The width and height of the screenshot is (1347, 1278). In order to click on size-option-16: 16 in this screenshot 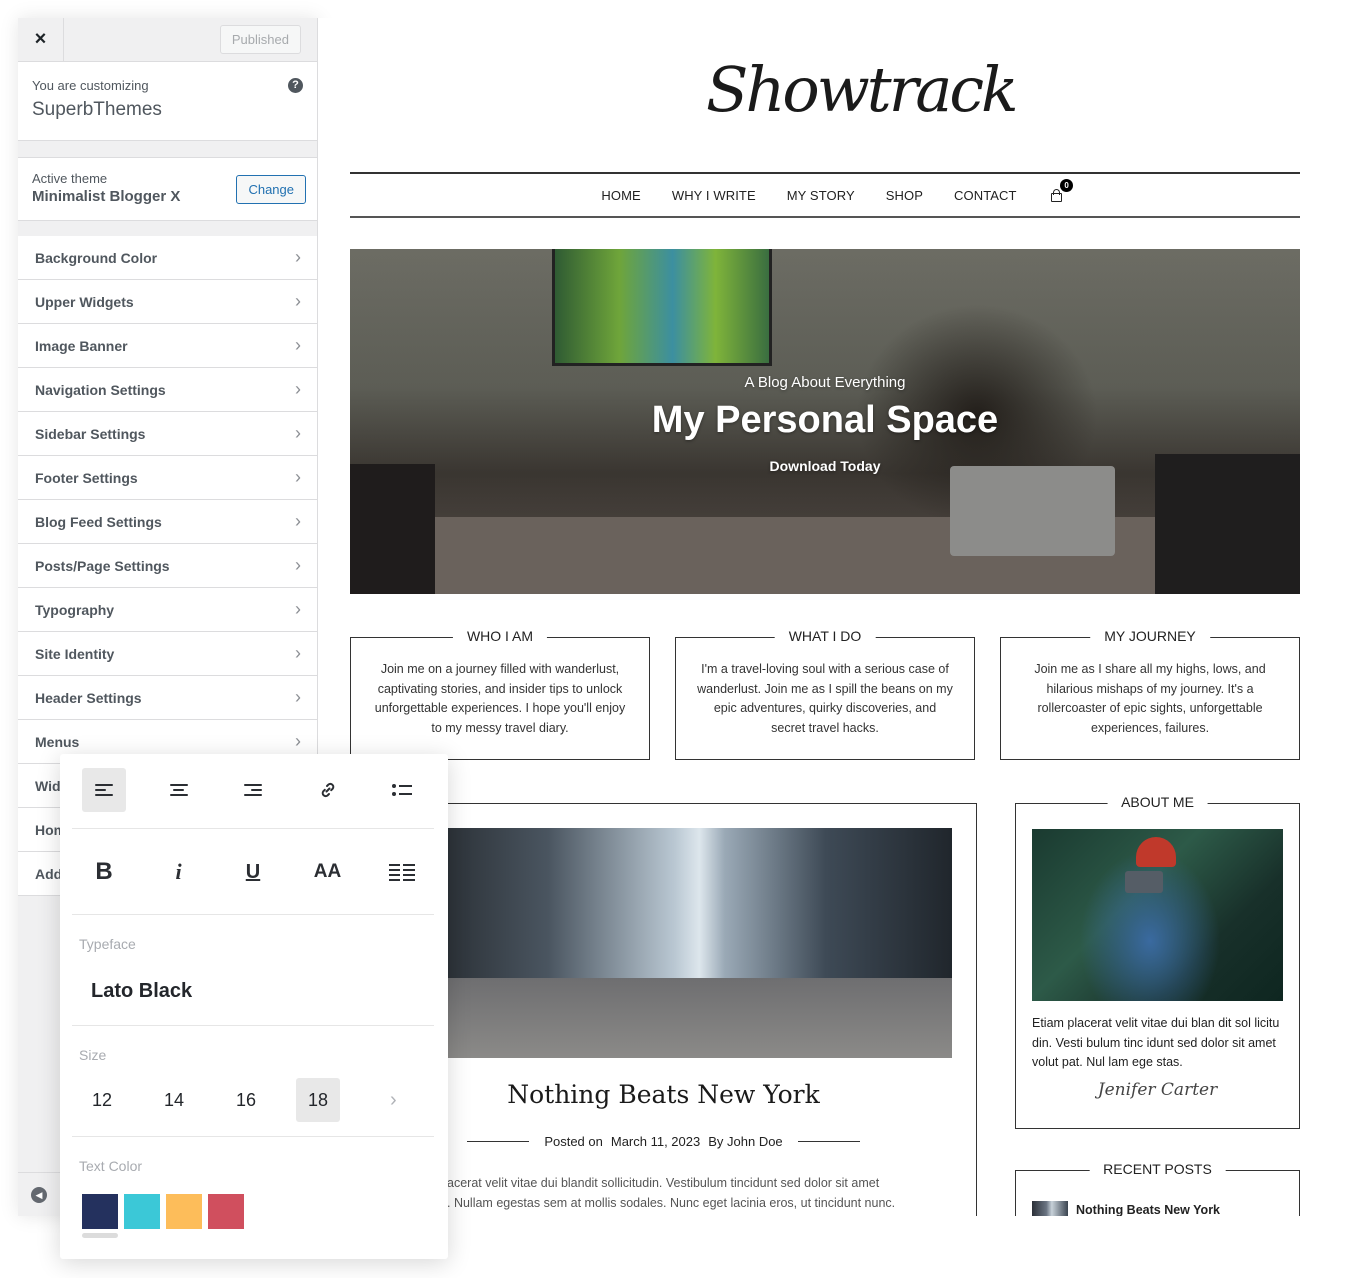, I will do `click(246, 1100)`.